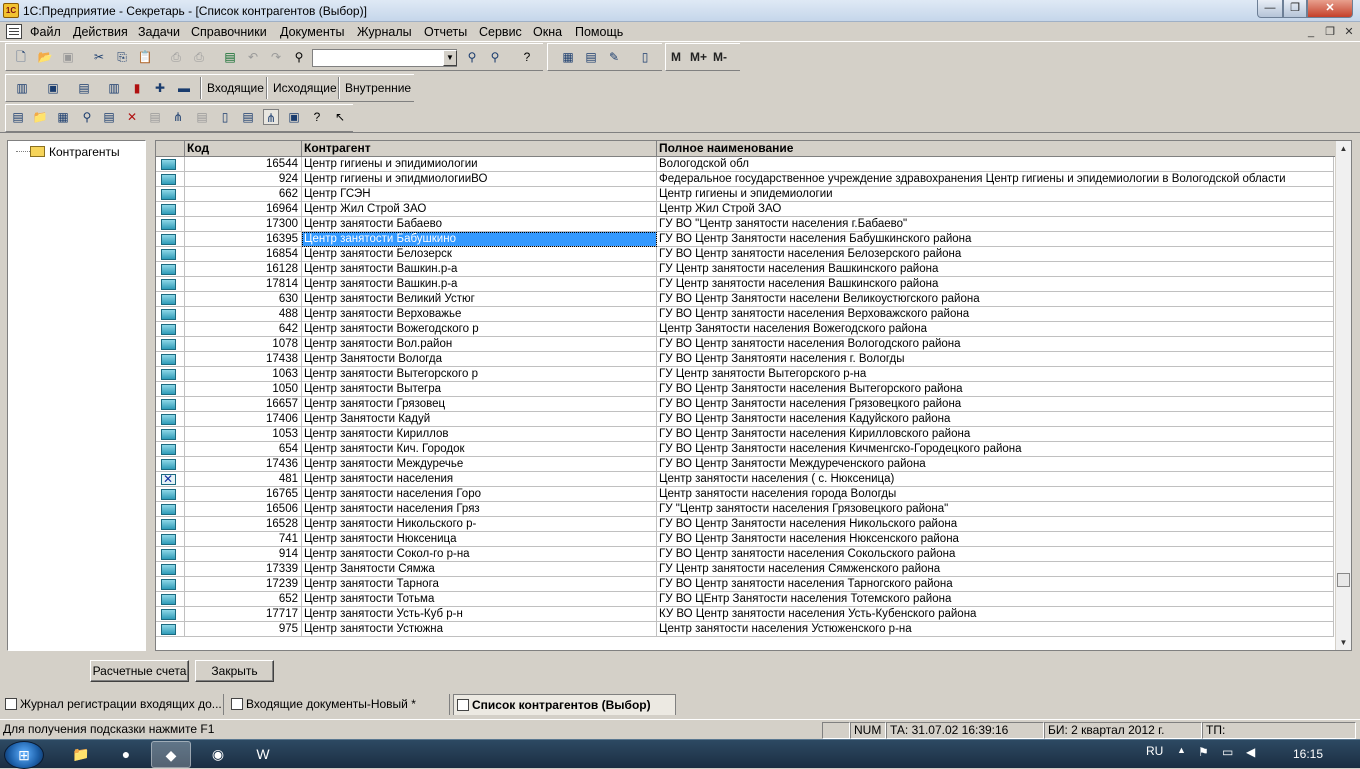  Describe the element at coordinates (243, 464) in the screenshot. I see `code-cell: 17436` at that location.